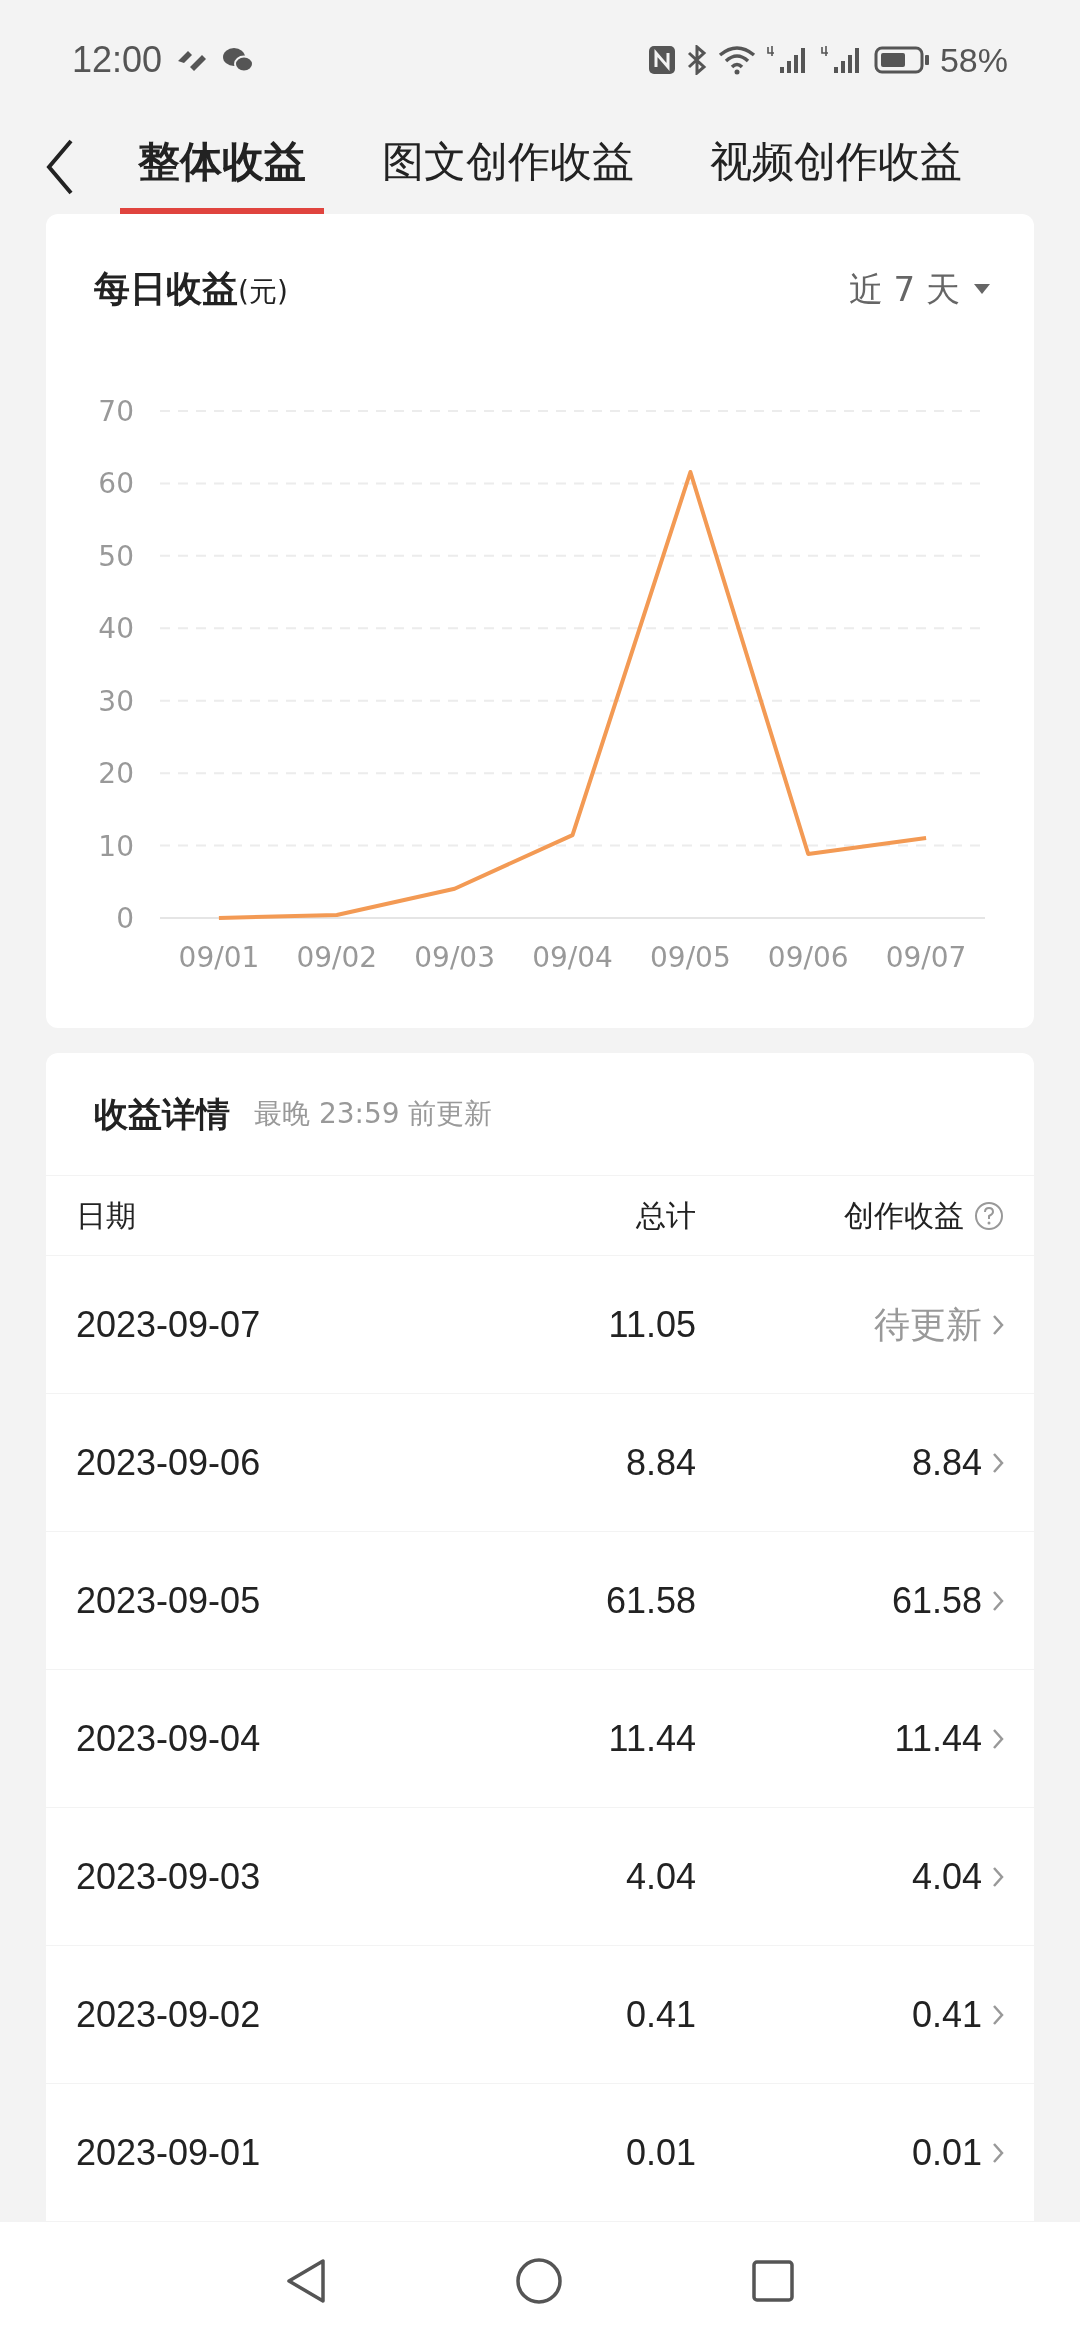  Describe the element at coordinates (116, 846) in the screenshot. I see `y-tick-label: 10` at that location.